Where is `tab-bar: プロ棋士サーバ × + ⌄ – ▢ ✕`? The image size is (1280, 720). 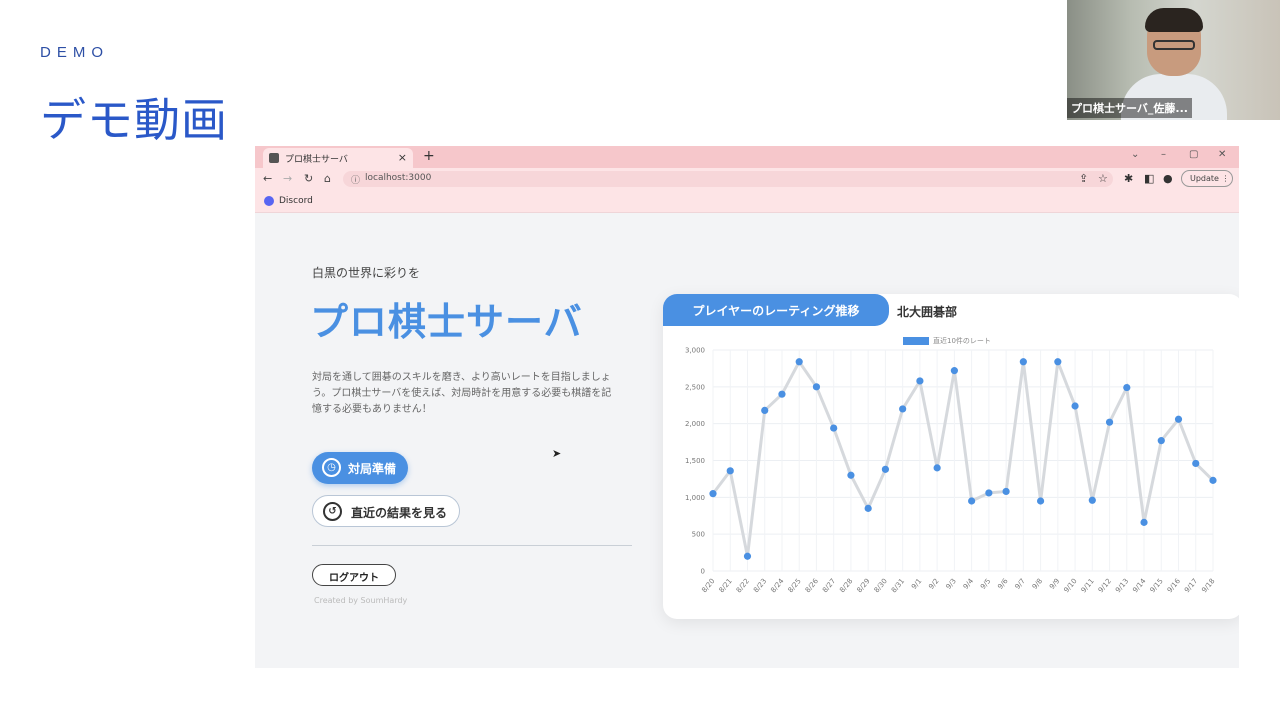 tab-bar: プロ棋士サーバ × + ⌄ – ▢ ✕ is located at coordinates (747, 157).